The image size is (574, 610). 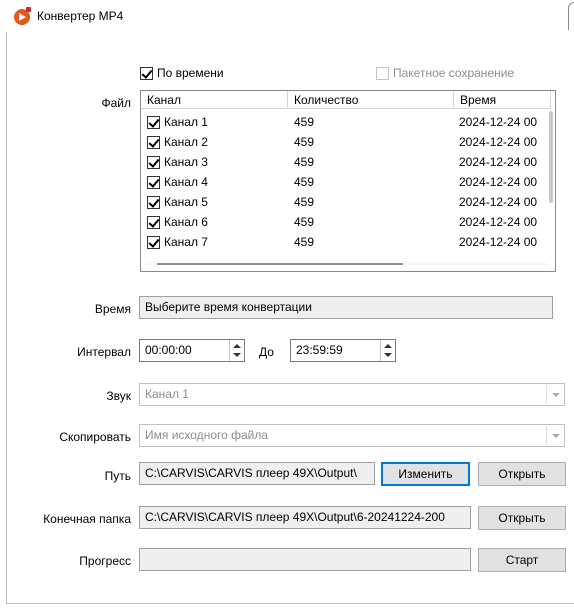 What do you see at coordinates (522, 518) in the screenshot?
I see `open-dest-button: Открыть` at bounding box center [522, 518].